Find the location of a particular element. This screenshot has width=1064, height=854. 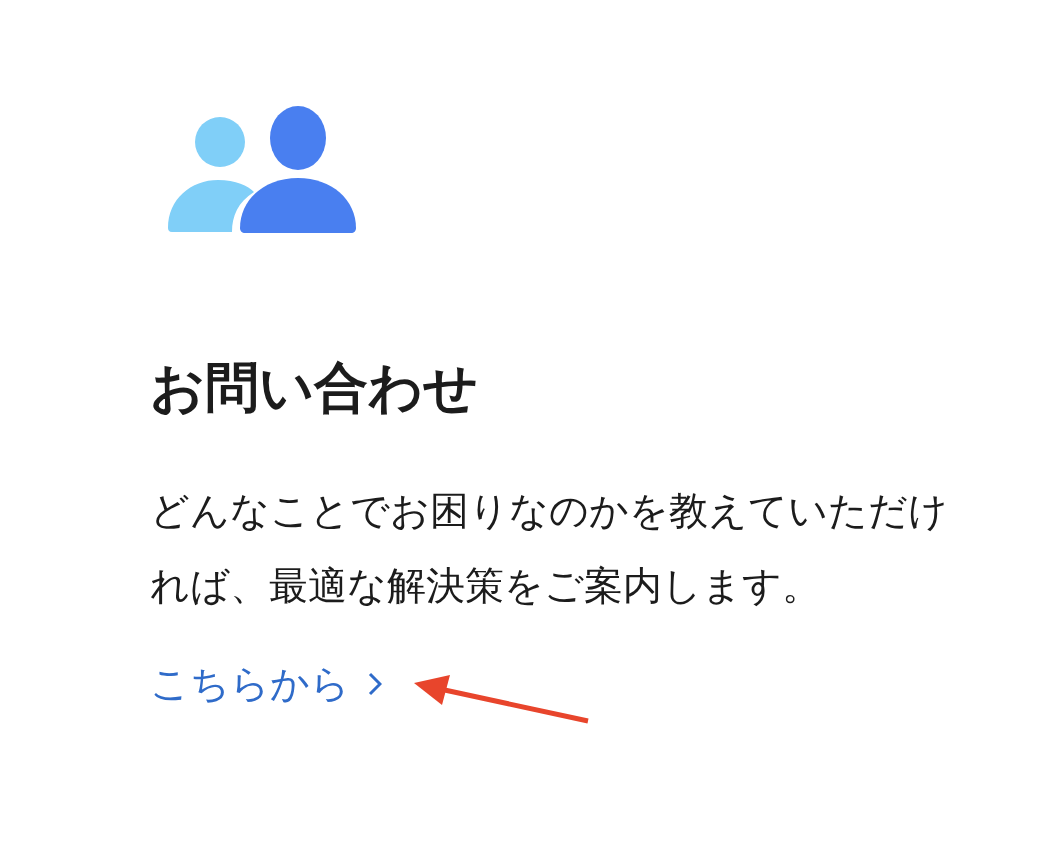

chevron-right-icon is located at coordinates (375, 684).